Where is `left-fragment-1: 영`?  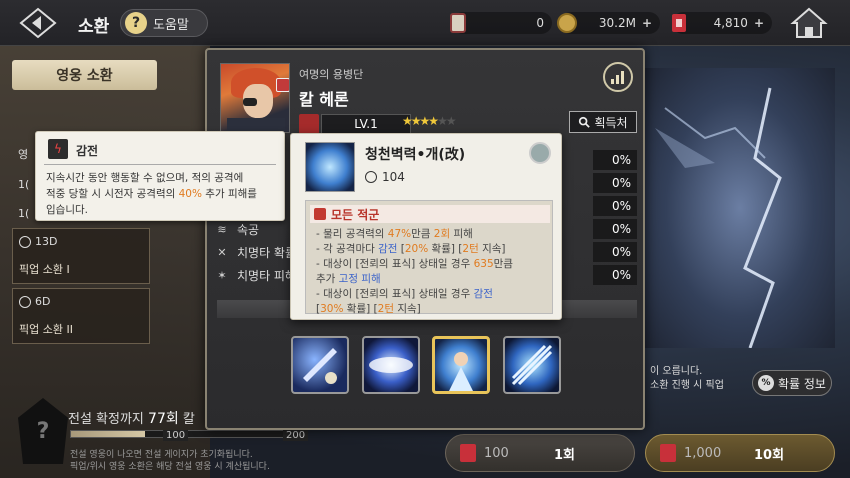 left-fragment-1: 영 is located at coordinates (23, 154).